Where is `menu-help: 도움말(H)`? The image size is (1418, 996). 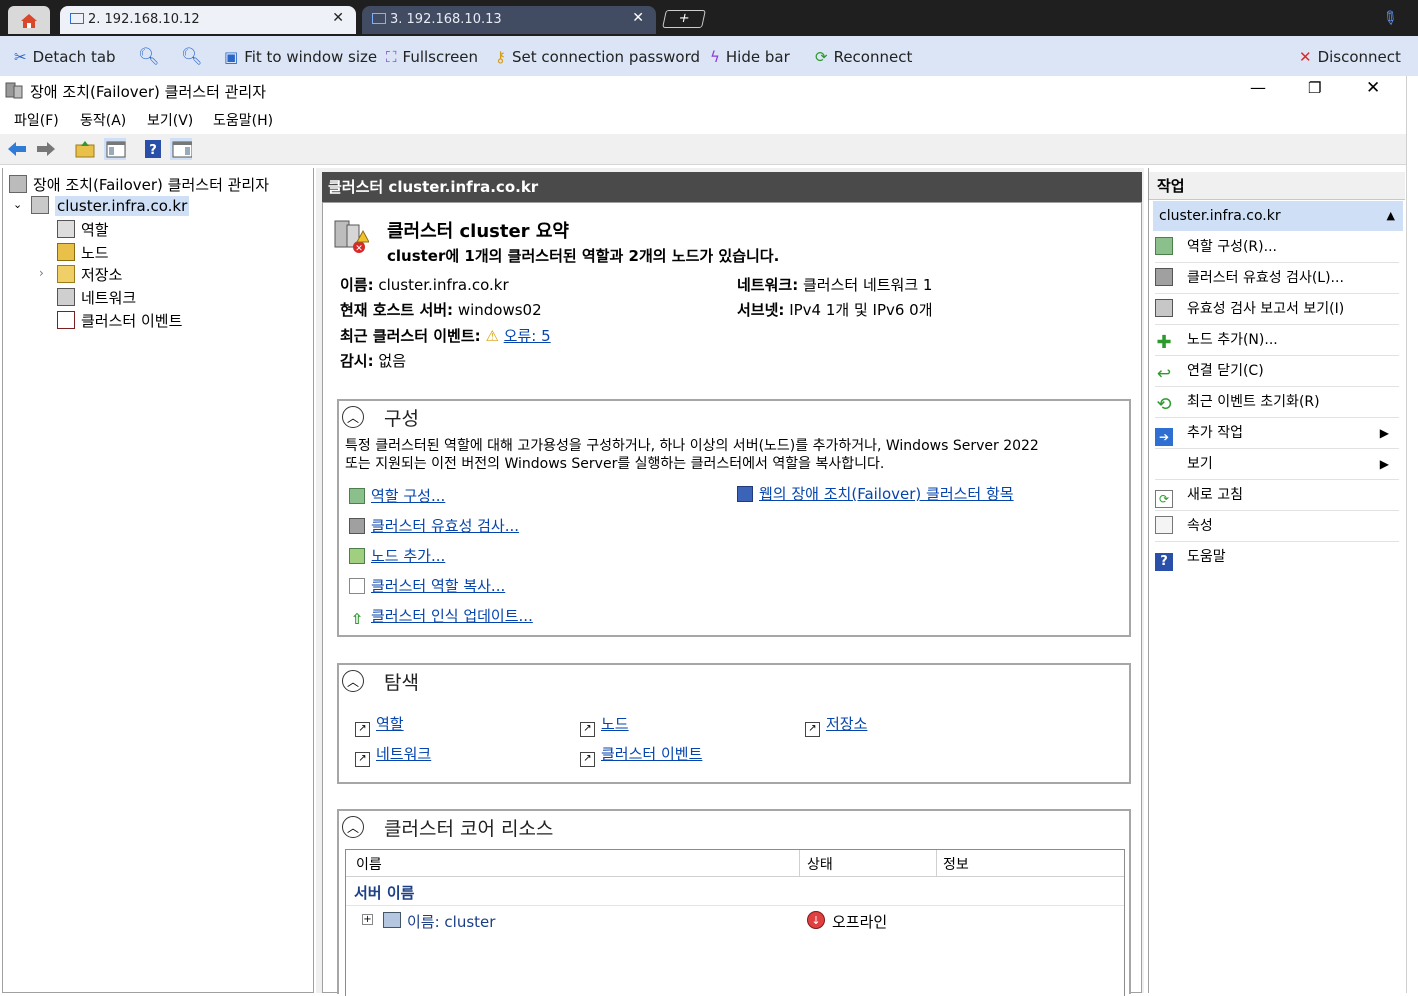
menu-help: 도움말(H) is located at coordinates (243, 120).